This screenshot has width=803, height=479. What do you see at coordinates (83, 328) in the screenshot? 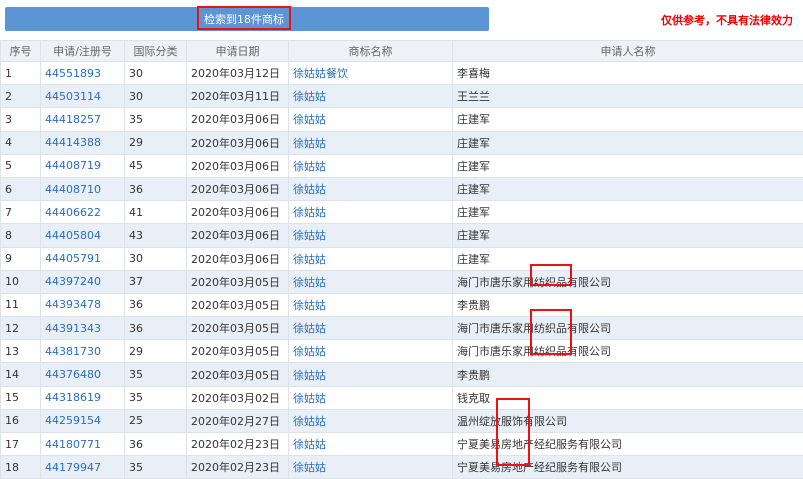
I see `cell-reg-number: 44391343` at bounding box center [83, 328].